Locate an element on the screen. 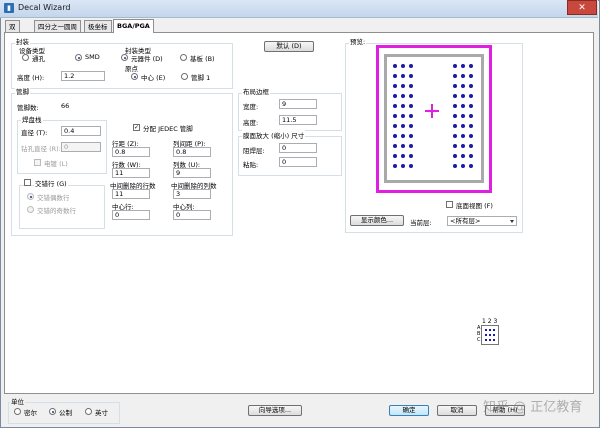 This screenshot has height=428, width=600. legend-col-labels: 1 2 3 is located at coordinates (490, 321).